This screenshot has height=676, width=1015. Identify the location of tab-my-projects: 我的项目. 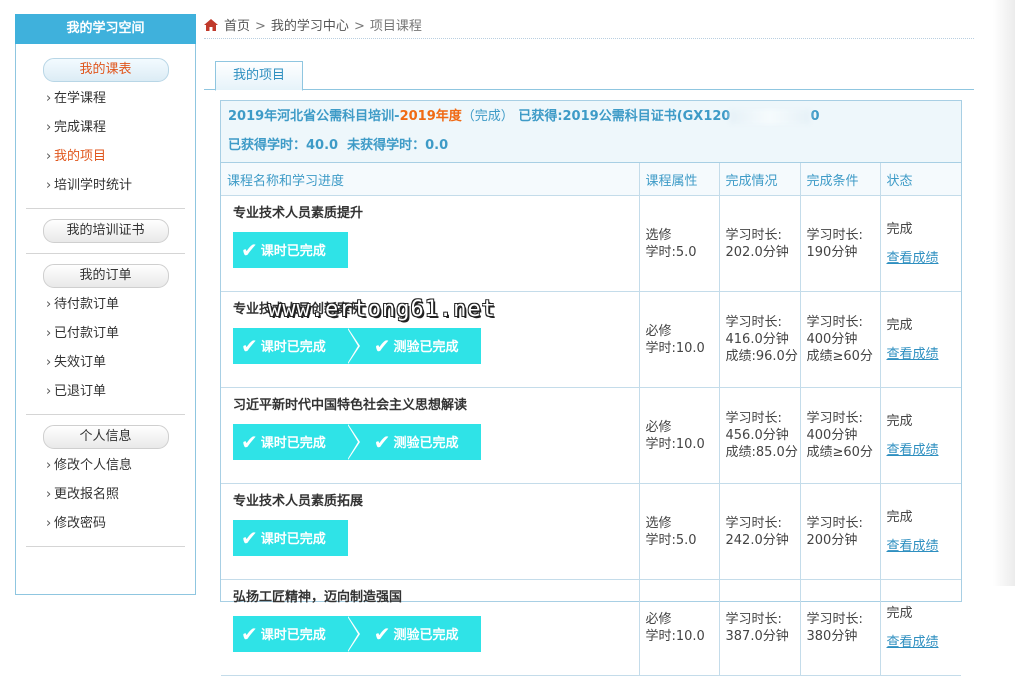
(259, 76).